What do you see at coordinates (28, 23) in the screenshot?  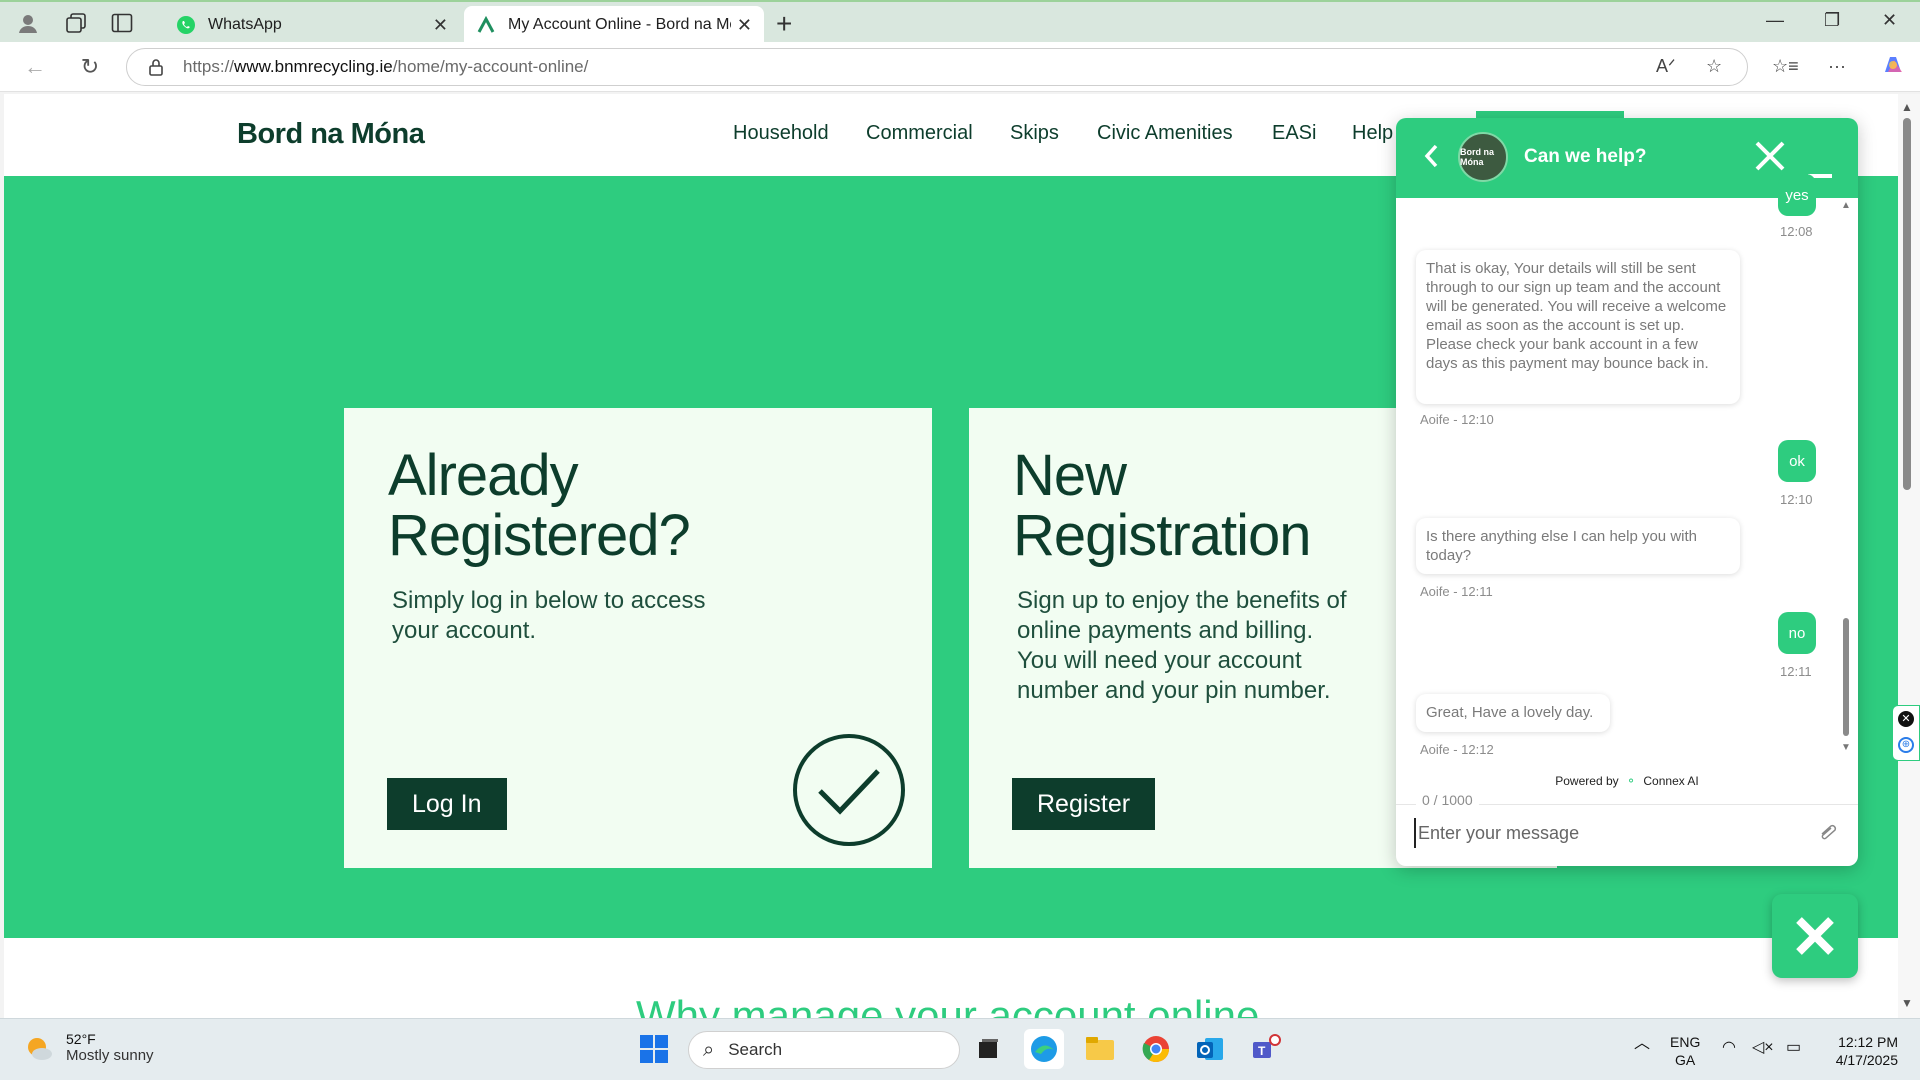 I see `profile-icon` at bounding box center [28, 23].